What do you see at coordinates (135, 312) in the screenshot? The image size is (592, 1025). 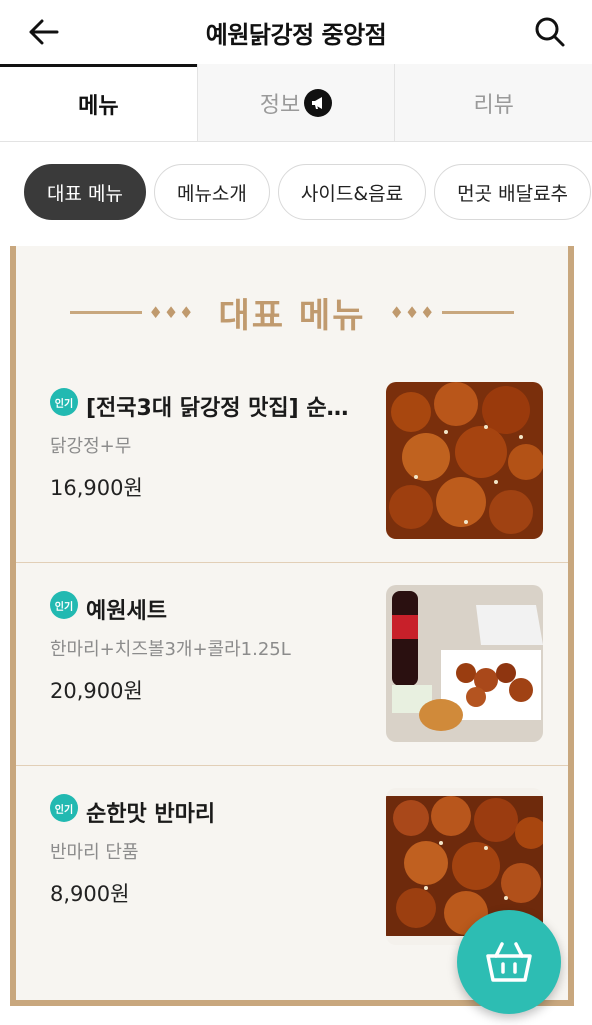 I see `left-ornament: ♦♦♦` at bounding box center [135, 312].